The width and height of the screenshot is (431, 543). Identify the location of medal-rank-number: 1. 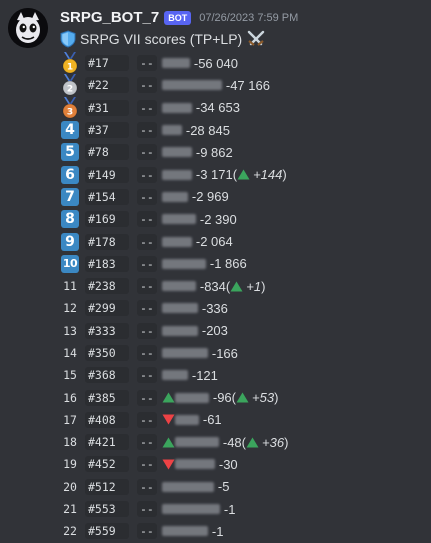
(70, 68).